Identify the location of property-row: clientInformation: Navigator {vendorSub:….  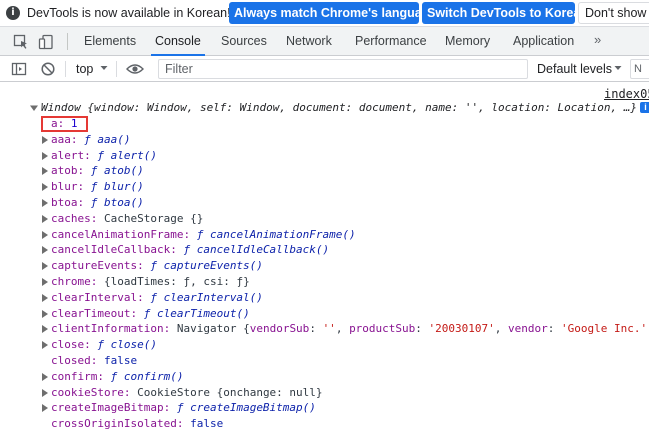
(324, 329).